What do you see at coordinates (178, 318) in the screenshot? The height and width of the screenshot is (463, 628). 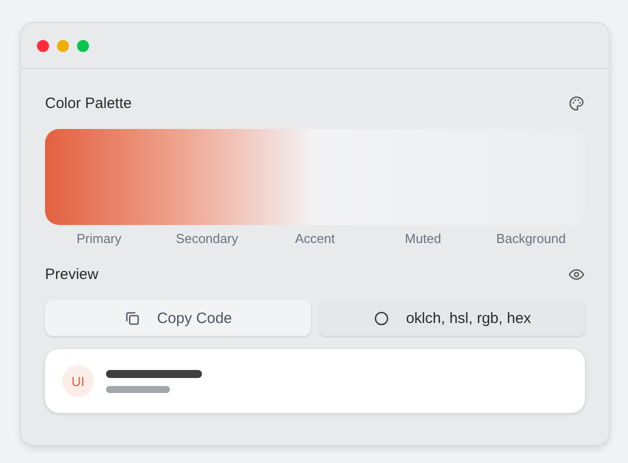 I see `copy-button: Copy Code` at bounding box center [178, 318].